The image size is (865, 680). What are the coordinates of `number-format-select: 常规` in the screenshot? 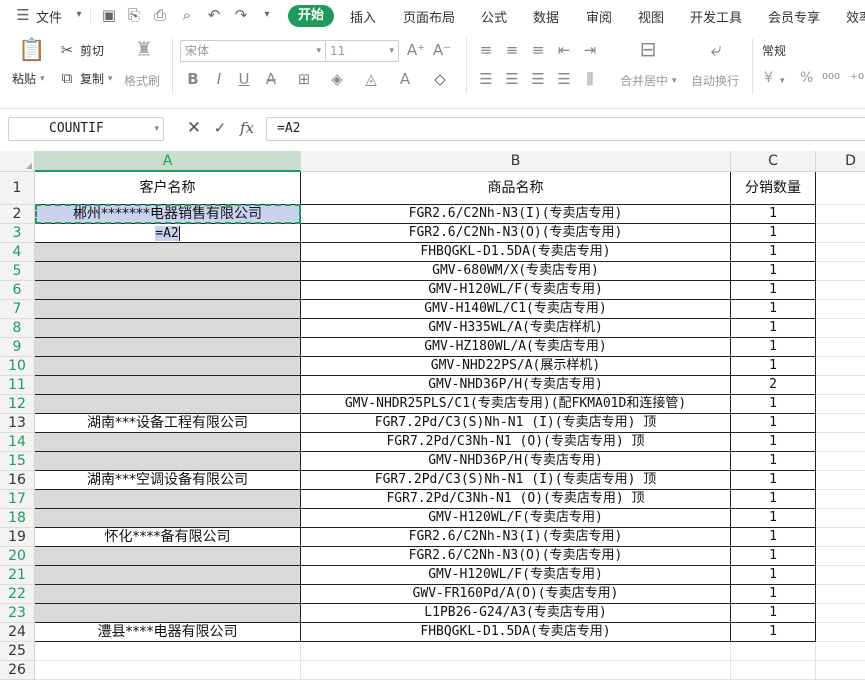 It's located at (774, 50).